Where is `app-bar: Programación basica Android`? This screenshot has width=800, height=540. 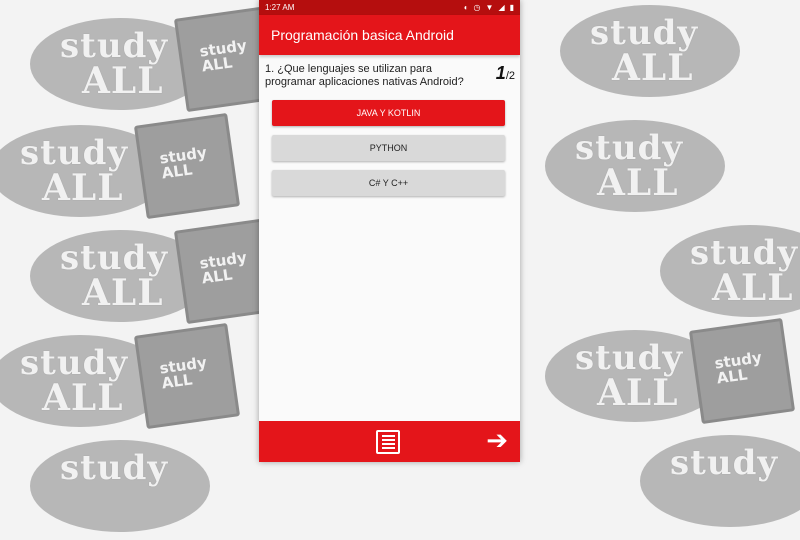 app-bar: Programación basica Android is located at coordinates (389, 35).